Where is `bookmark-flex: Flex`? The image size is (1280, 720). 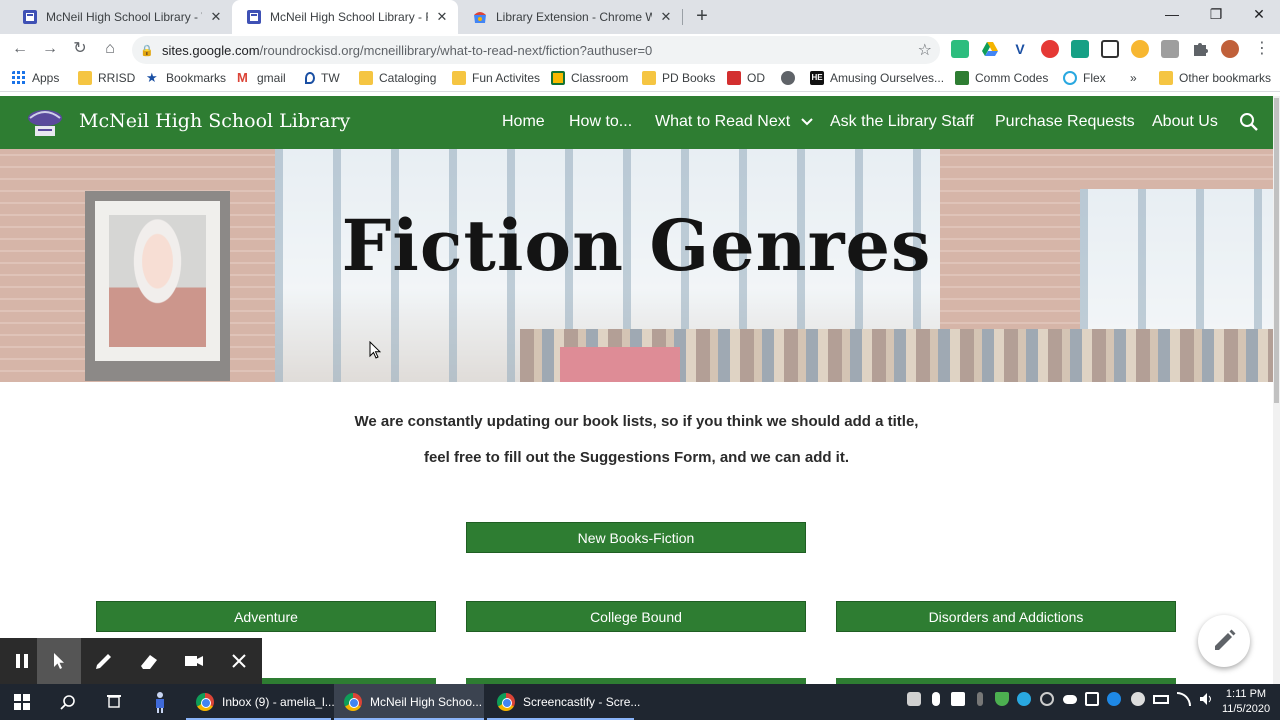
bookmark-flex: Flex is located at coordinates (1084, 78).